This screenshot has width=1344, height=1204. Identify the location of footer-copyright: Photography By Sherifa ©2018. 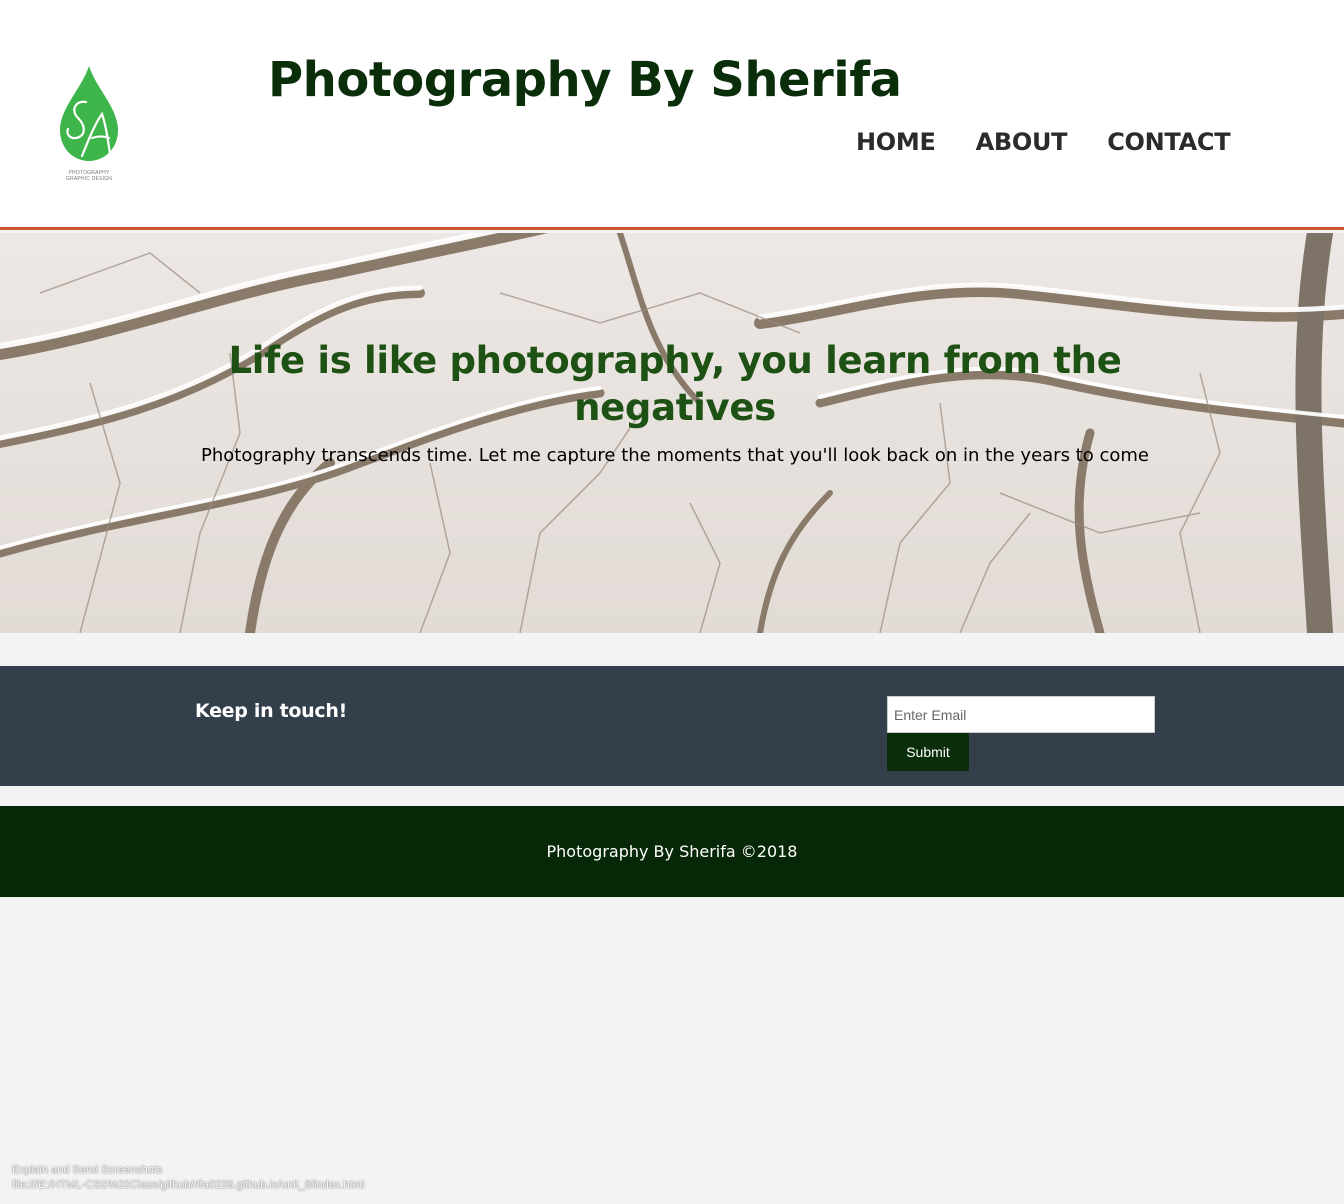
(672, 851).